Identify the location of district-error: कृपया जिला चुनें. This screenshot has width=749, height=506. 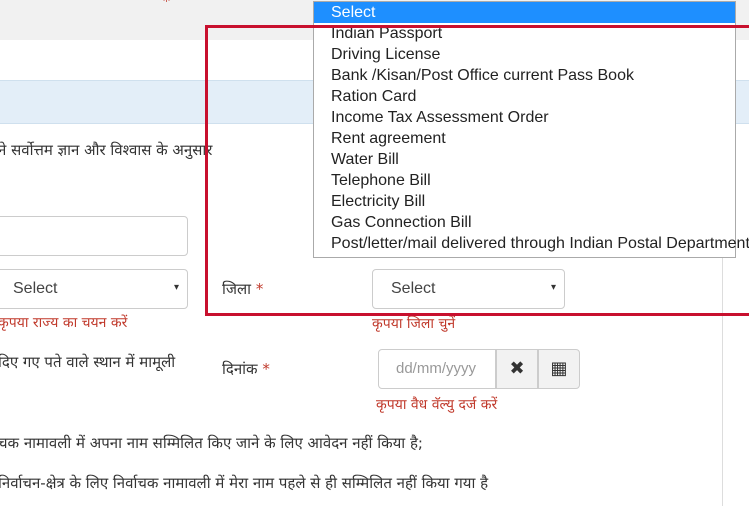
(414, 324).